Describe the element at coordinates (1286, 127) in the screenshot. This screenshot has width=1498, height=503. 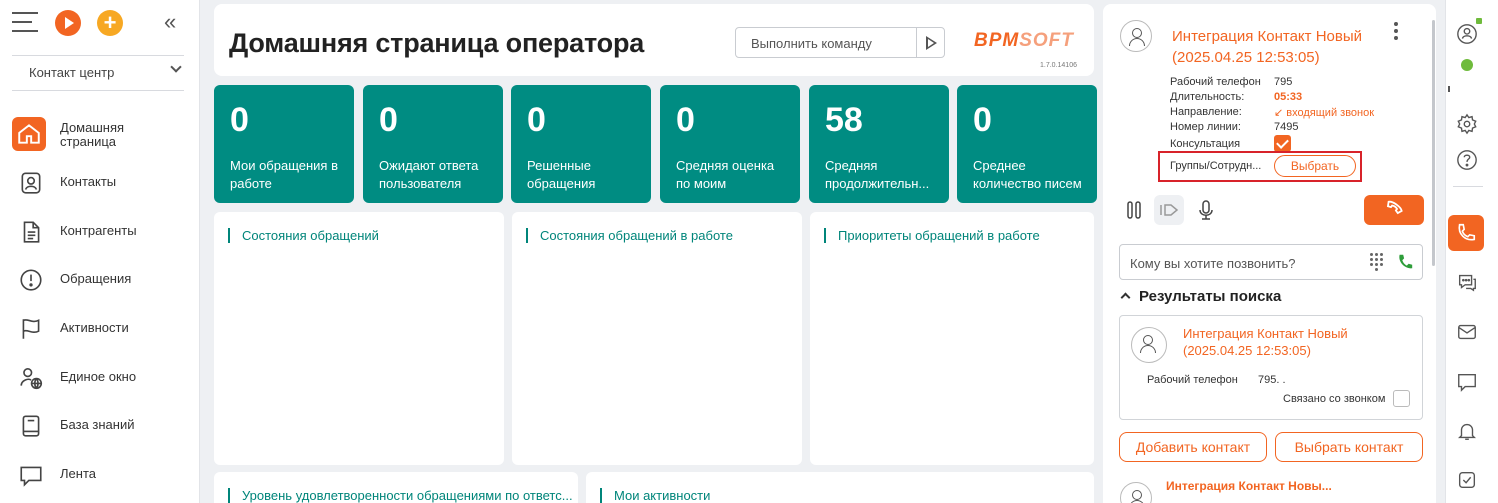
I see `line-number-value: 7495` at that location.